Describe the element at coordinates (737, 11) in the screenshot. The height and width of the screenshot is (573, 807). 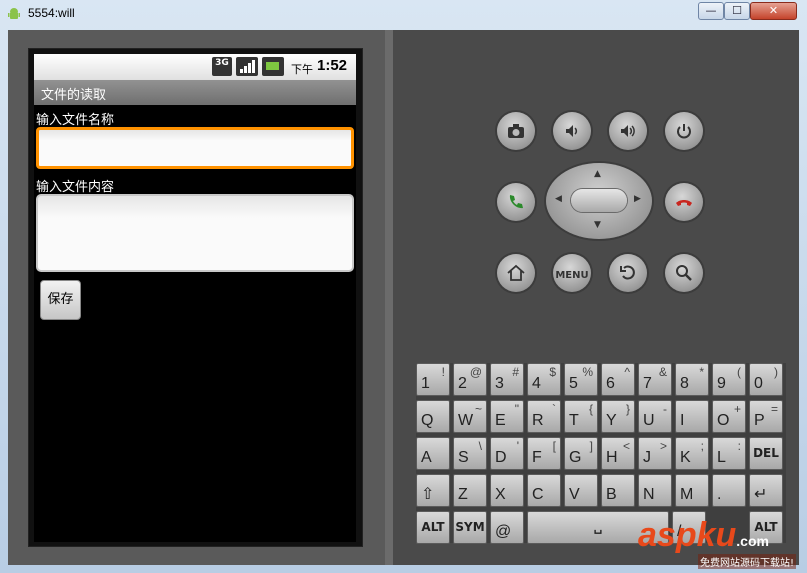
I see `maximize-button: ☐` at that location.